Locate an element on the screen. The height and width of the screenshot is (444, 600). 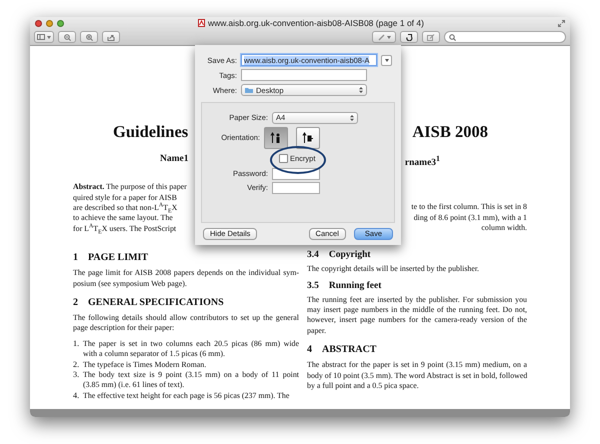
fullscreen-icon is located at coordinates (561, 23).